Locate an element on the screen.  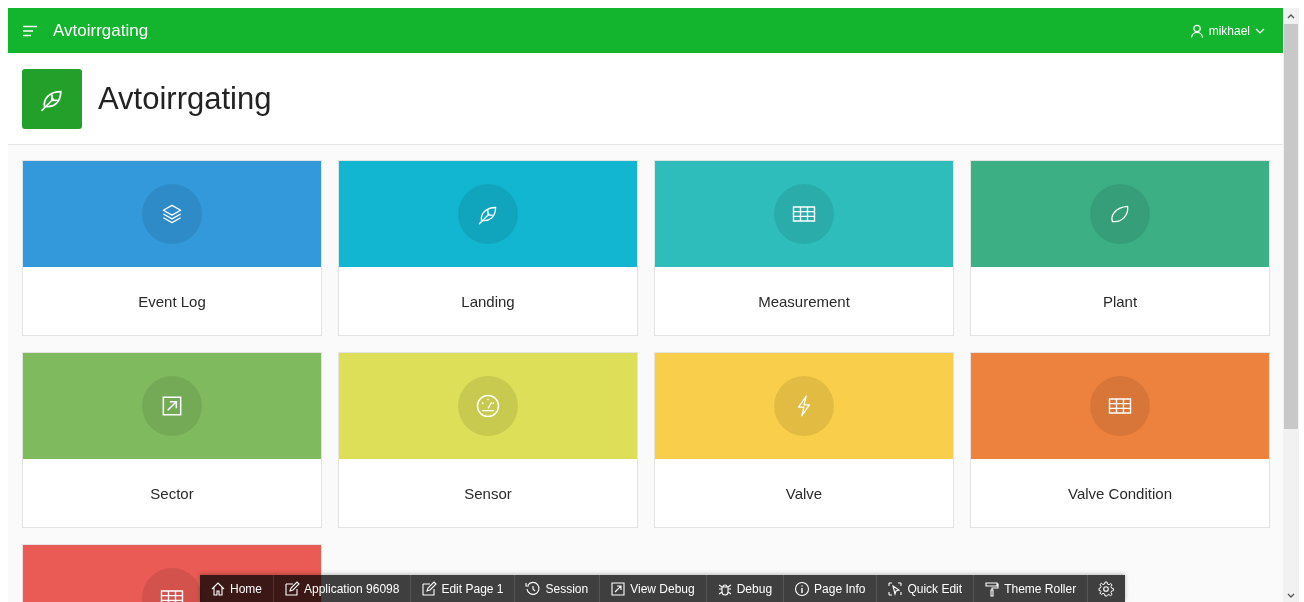
menu-card: Valve is located at coordinates (804, 440).